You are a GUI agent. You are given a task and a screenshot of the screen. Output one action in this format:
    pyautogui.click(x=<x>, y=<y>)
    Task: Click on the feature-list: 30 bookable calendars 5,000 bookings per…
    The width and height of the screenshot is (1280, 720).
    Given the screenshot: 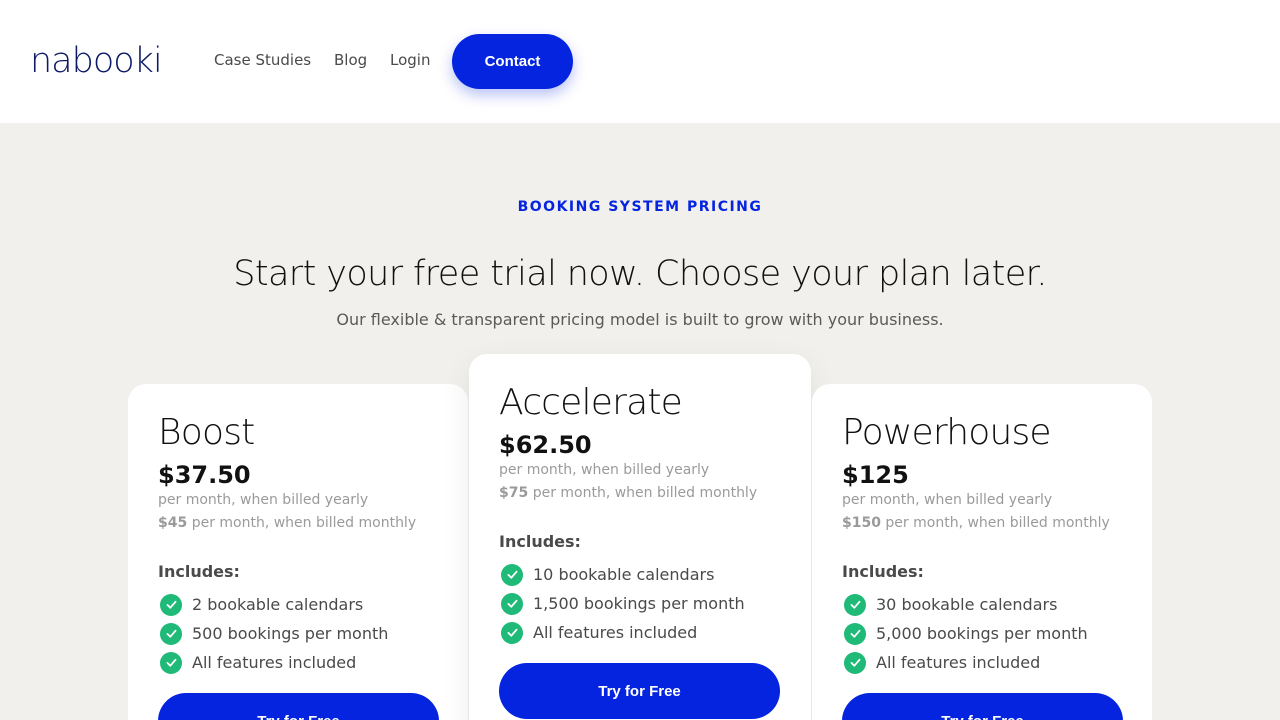 What is the action you would take?
    pyautogui.click(x=965, y=633)
    